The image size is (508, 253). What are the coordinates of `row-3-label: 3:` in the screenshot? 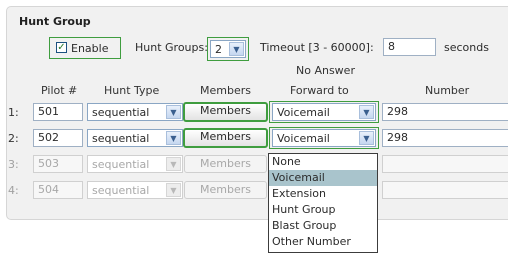 It's located at (13, 164).